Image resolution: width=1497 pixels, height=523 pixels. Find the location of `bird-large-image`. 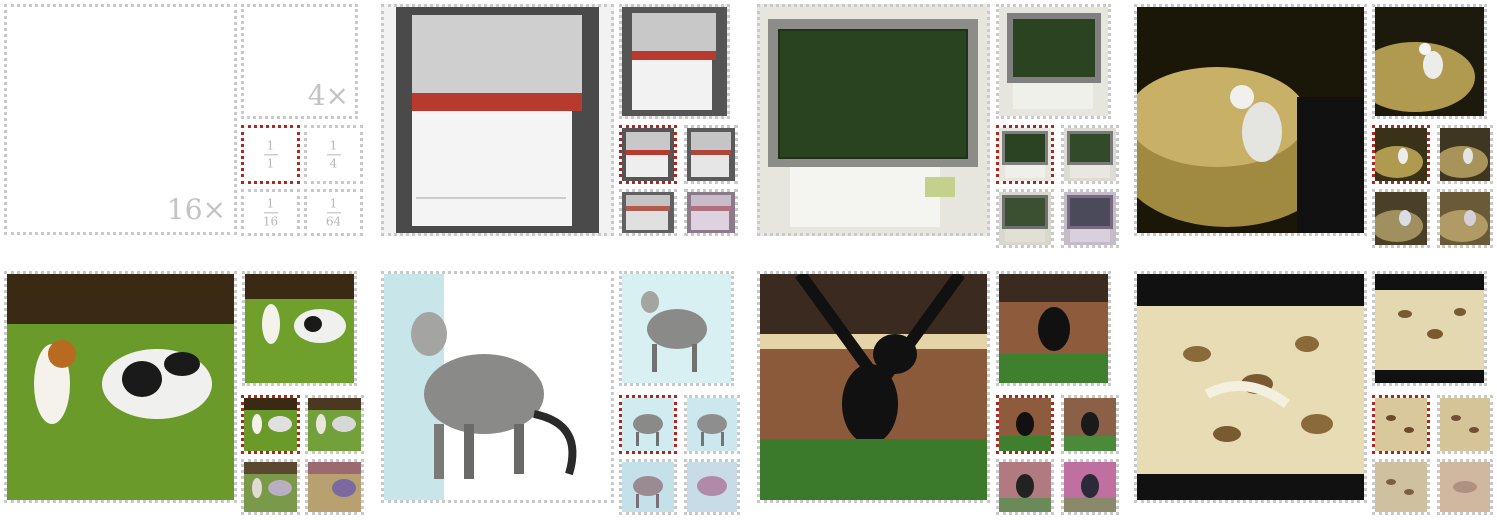

bird-large-image is located at coordinates (1250, 120).